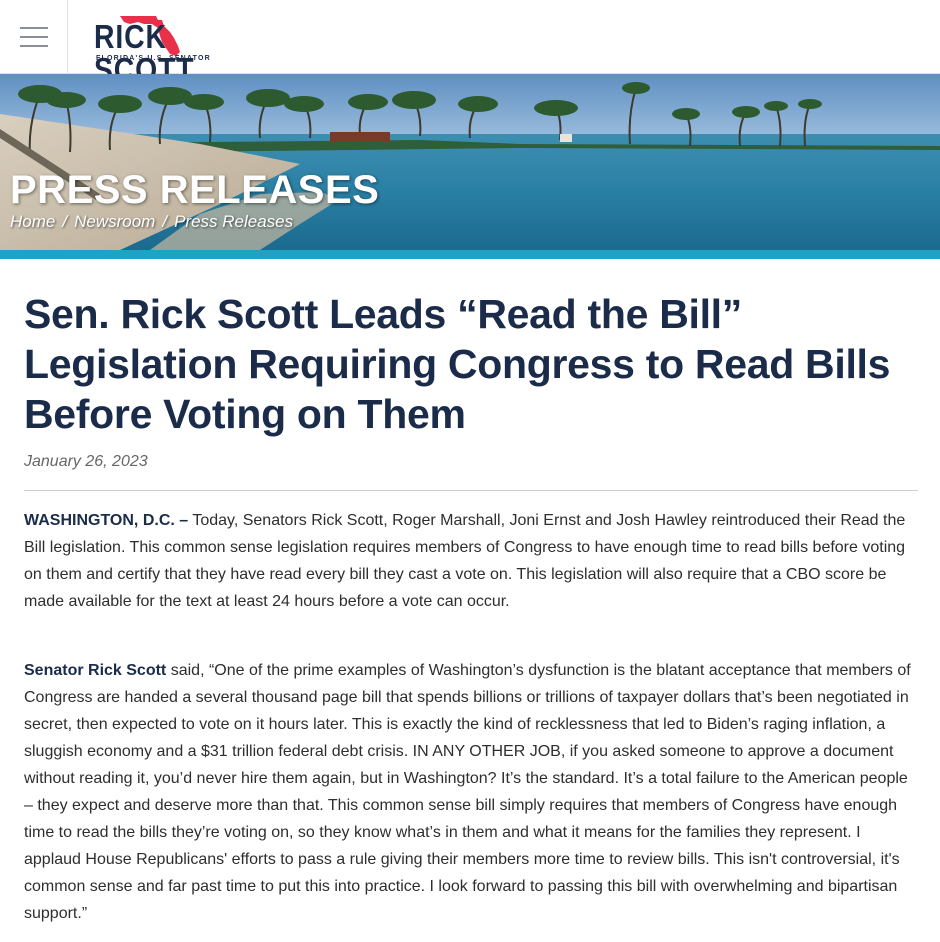 This screenshot has width=940, height=942. I want to click on dateline: WASHINGTON, D.C. –, so click(106, 520).